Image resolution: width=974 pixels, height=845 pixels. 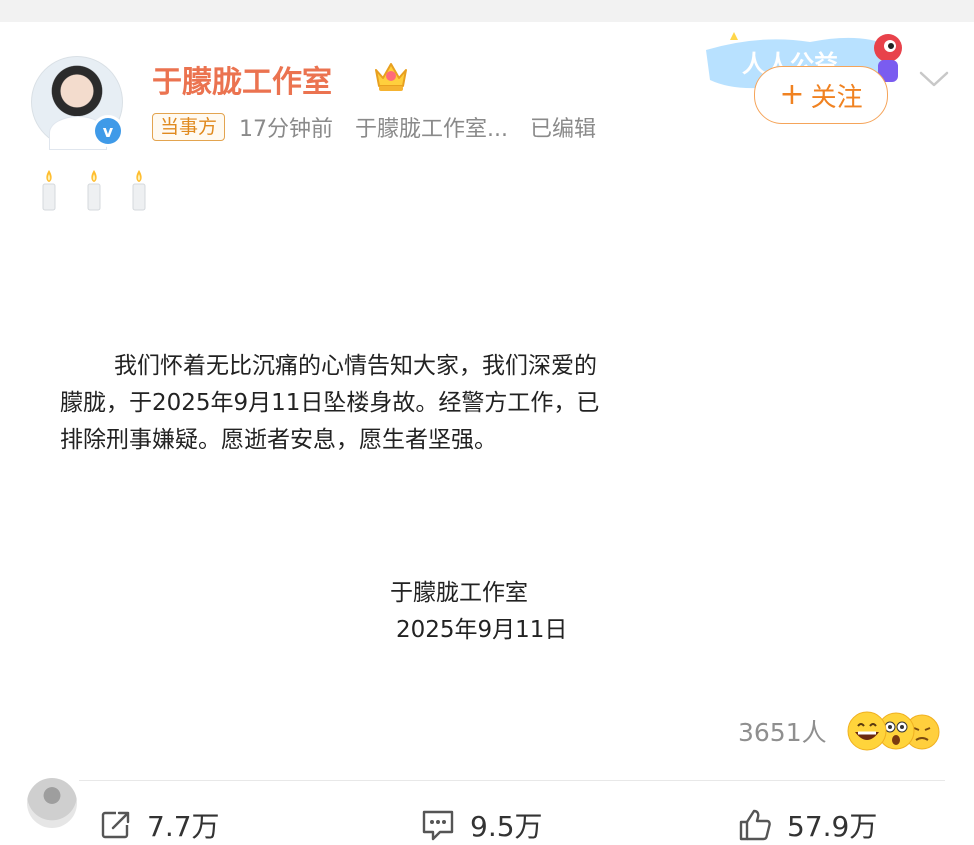 I want to click on chevron-down-icon, so click(x=934, y=79).